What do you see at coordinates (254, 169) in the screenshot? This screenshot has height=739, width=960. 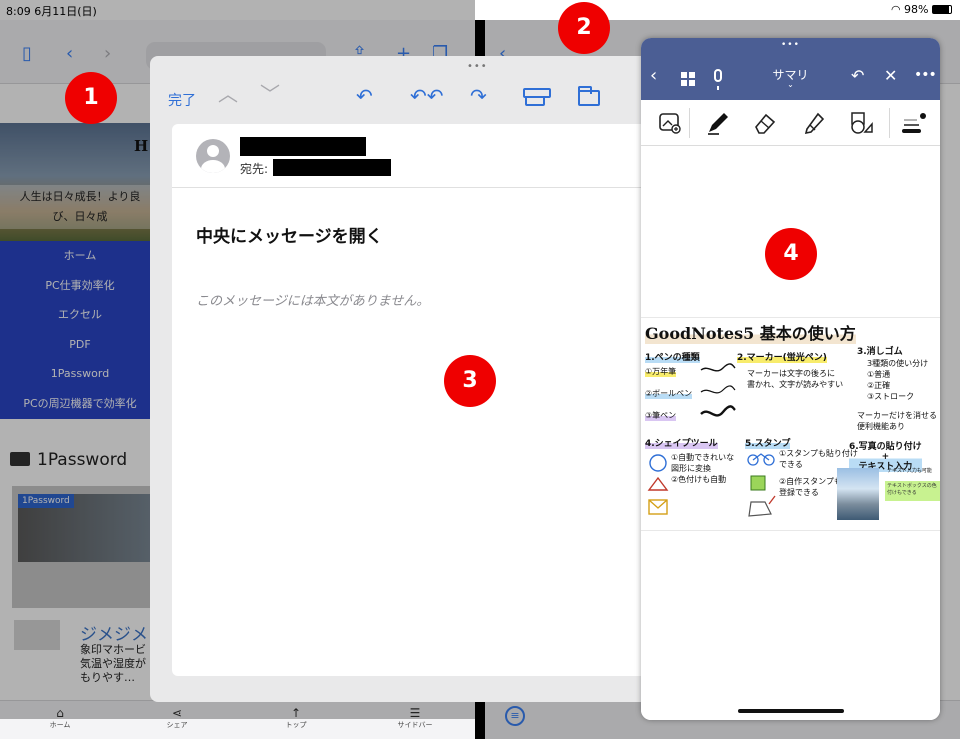 I see `to-label: 宛先:` at bounding box center [254, 169].